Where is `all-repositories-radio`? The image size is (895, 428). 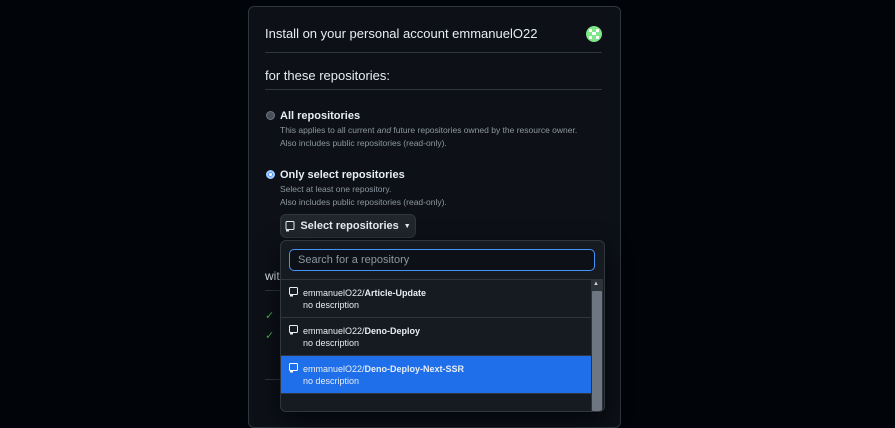
all-repositories-radio is located at coordinates (270, 115).